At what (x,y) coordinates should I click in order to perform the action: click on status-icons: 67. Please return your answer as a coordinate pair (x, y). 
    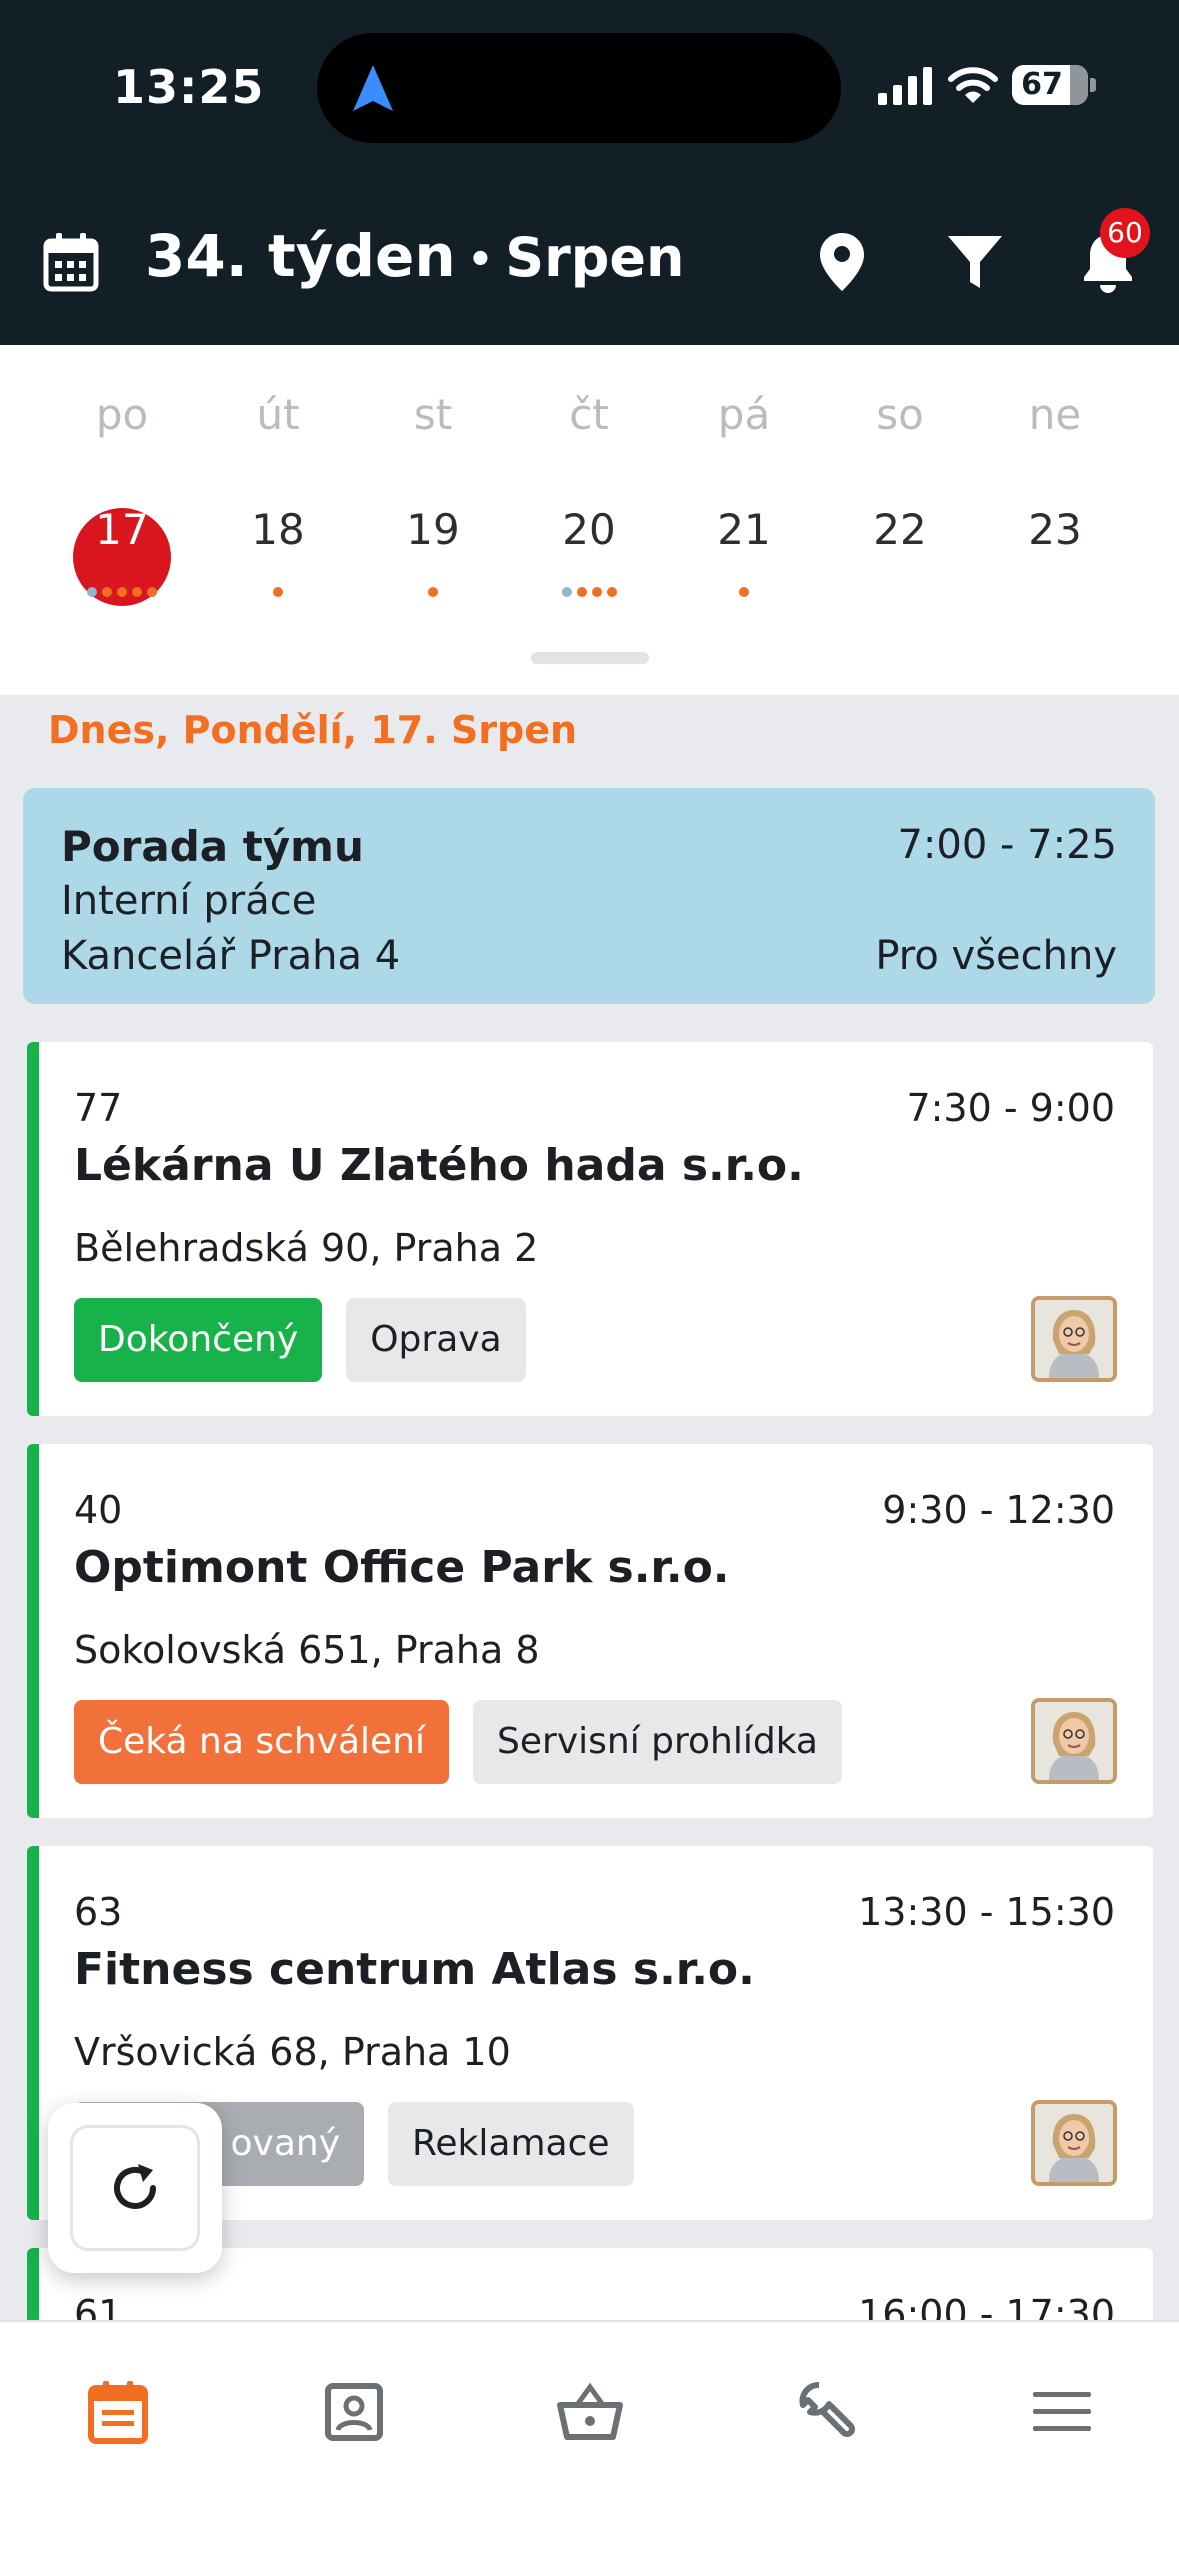
    Looking at the image, I should click on (986, 85).